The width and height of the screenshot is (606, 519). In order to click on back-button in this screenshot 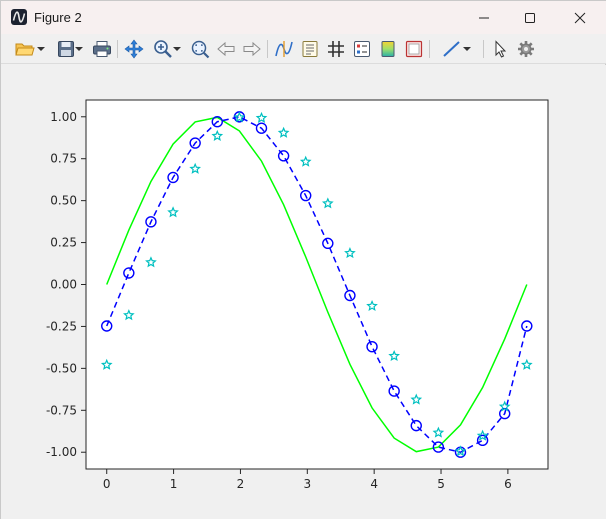, I will do `click(226, 49)`.